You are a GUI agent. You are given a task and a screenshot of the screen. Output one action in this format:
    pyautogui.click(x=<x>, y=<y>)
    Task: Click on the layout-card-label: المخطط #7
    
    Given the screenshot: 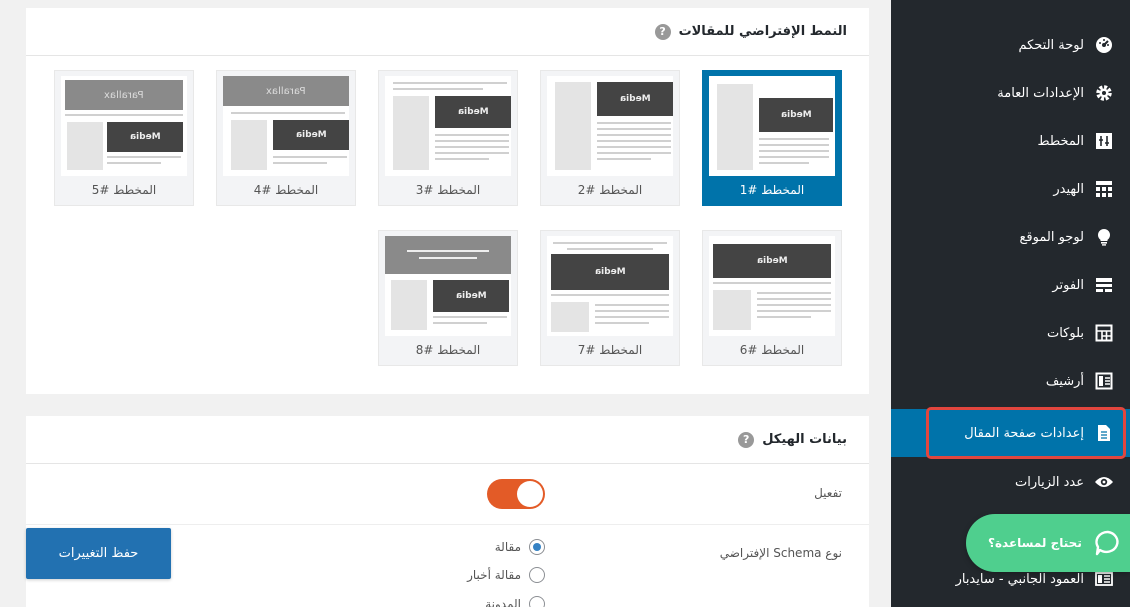 What is the action you would take?
    pyautogui.click(x=610, y=350)
    